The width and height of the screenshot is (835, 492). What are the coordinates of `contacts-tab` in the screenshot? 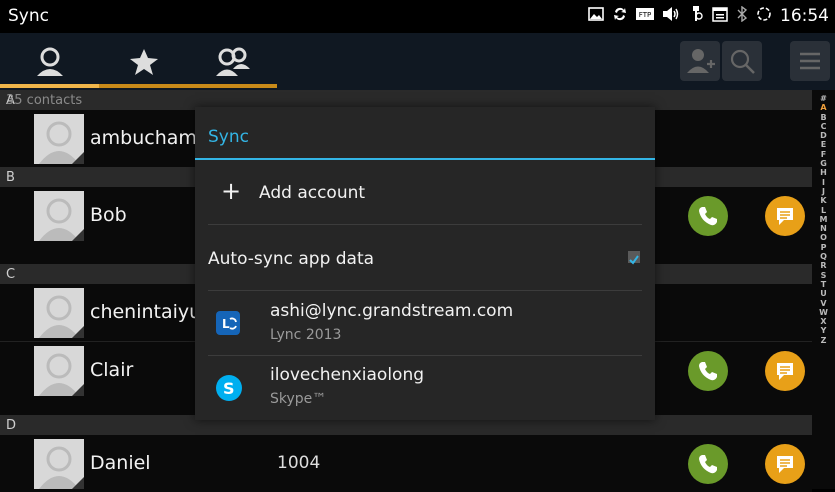 It's located at (49, 61).